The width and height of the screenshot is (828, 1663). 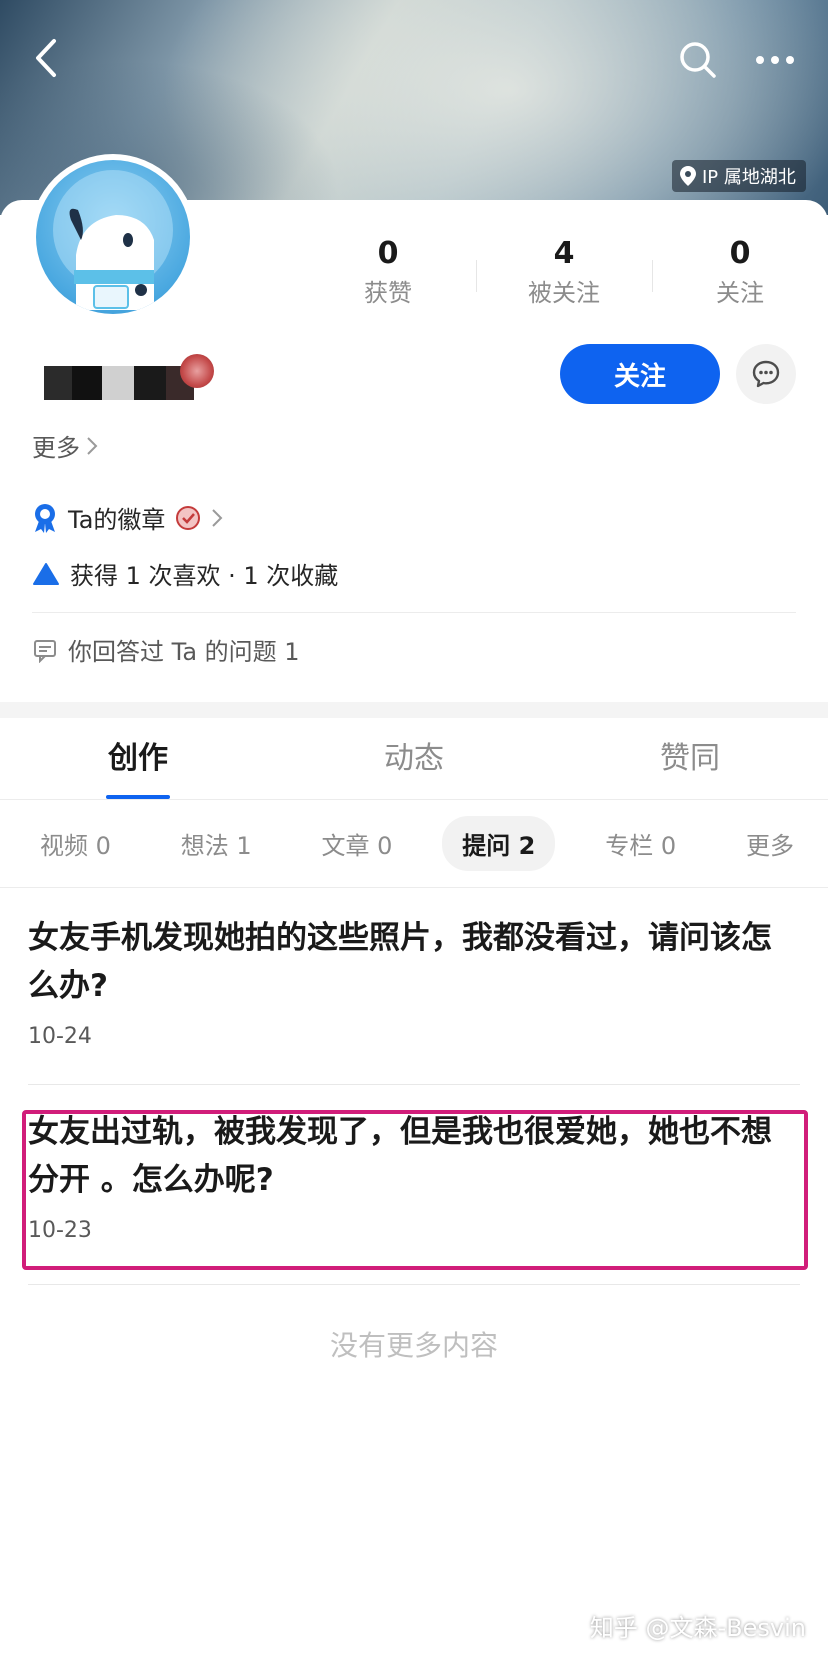 I want to click on badges-row: Ta的徽章, so click(x=127, y=517).